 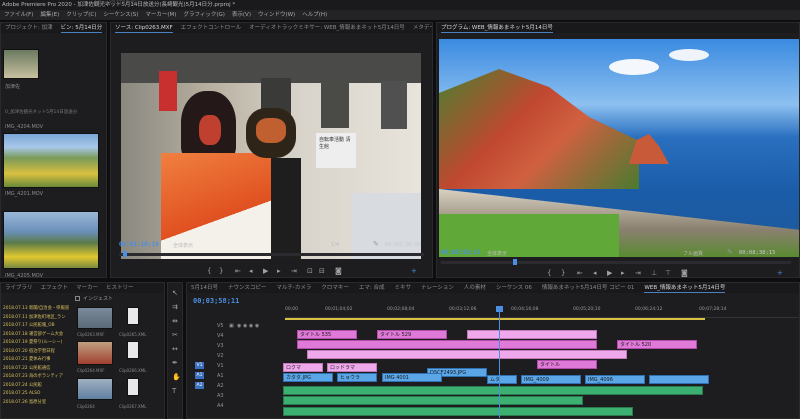 What do you see at coordinates (335, 288) in the screenshot?
I see `sequence-tab: クロマキー` at bounding box center [335, 288].